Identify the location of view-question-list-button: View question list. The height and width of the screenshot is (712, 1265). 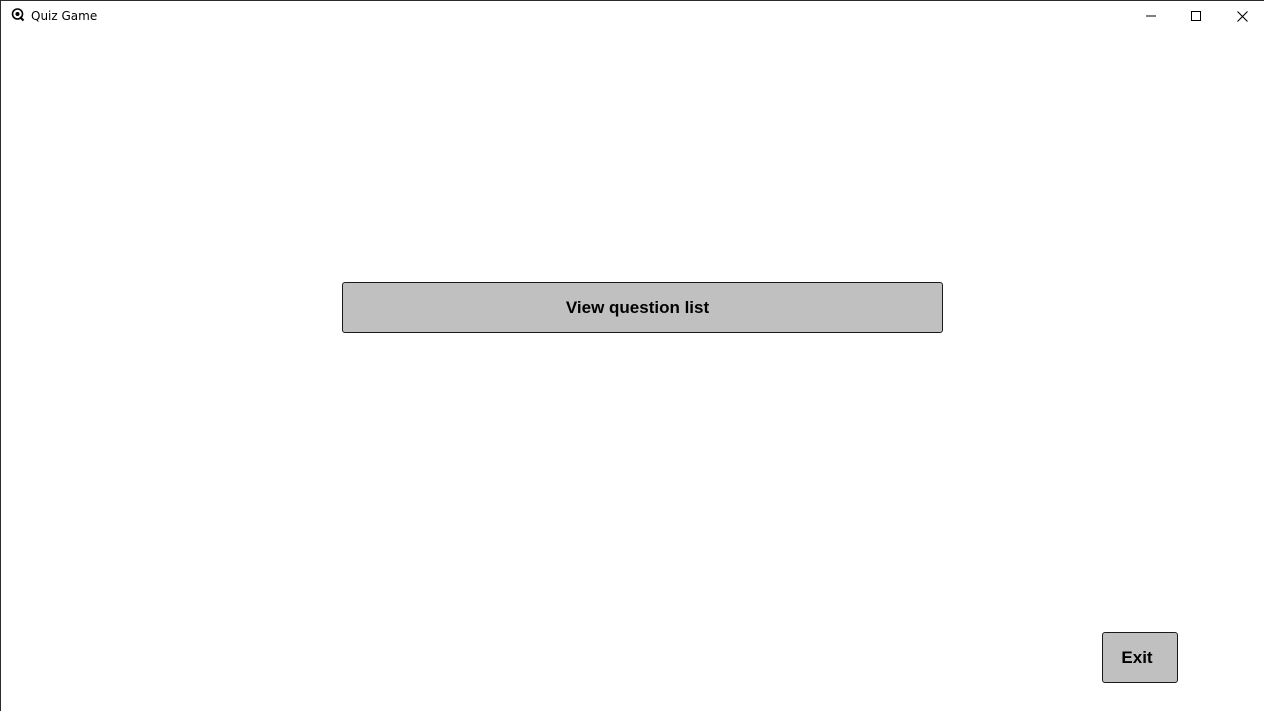
(642, 307).